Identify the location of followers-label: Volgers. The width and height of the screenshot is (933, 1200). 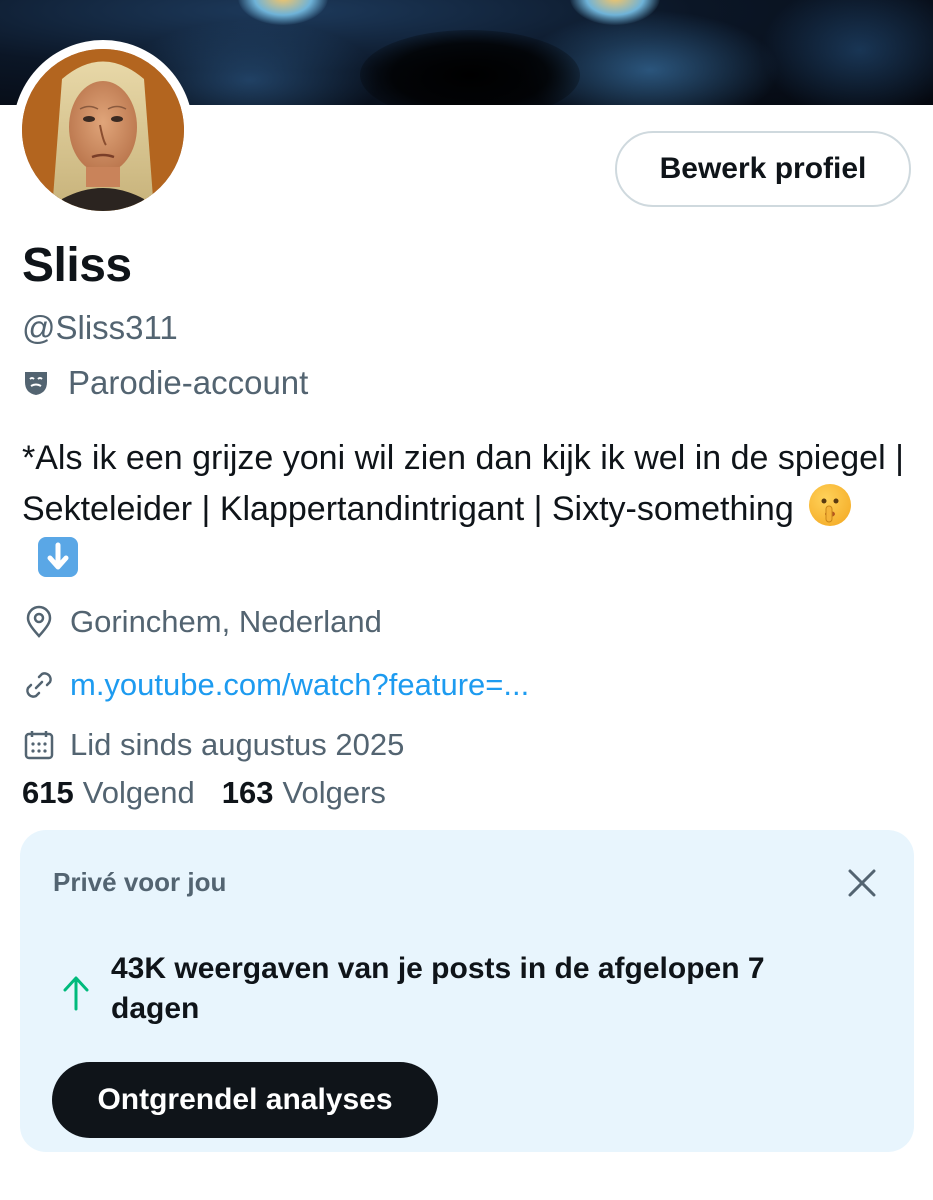
(334, 792).